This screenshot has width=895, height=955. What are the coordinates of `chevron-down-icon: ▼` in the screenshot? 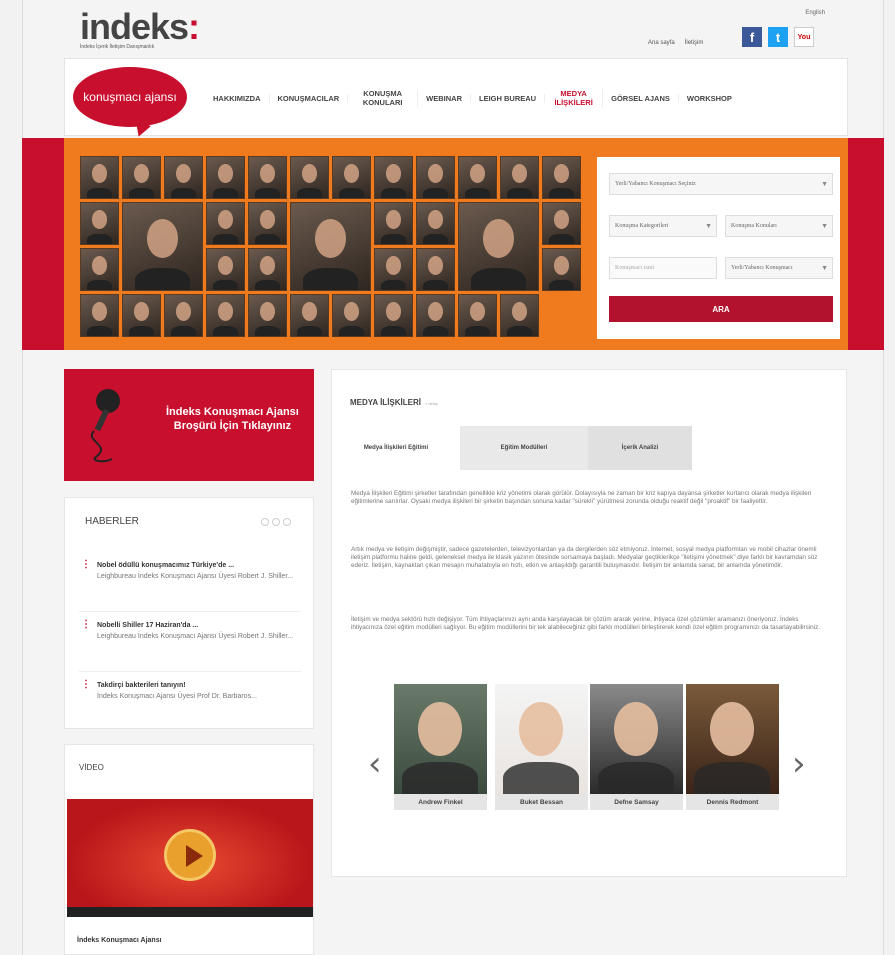 It's located at (824, 268).